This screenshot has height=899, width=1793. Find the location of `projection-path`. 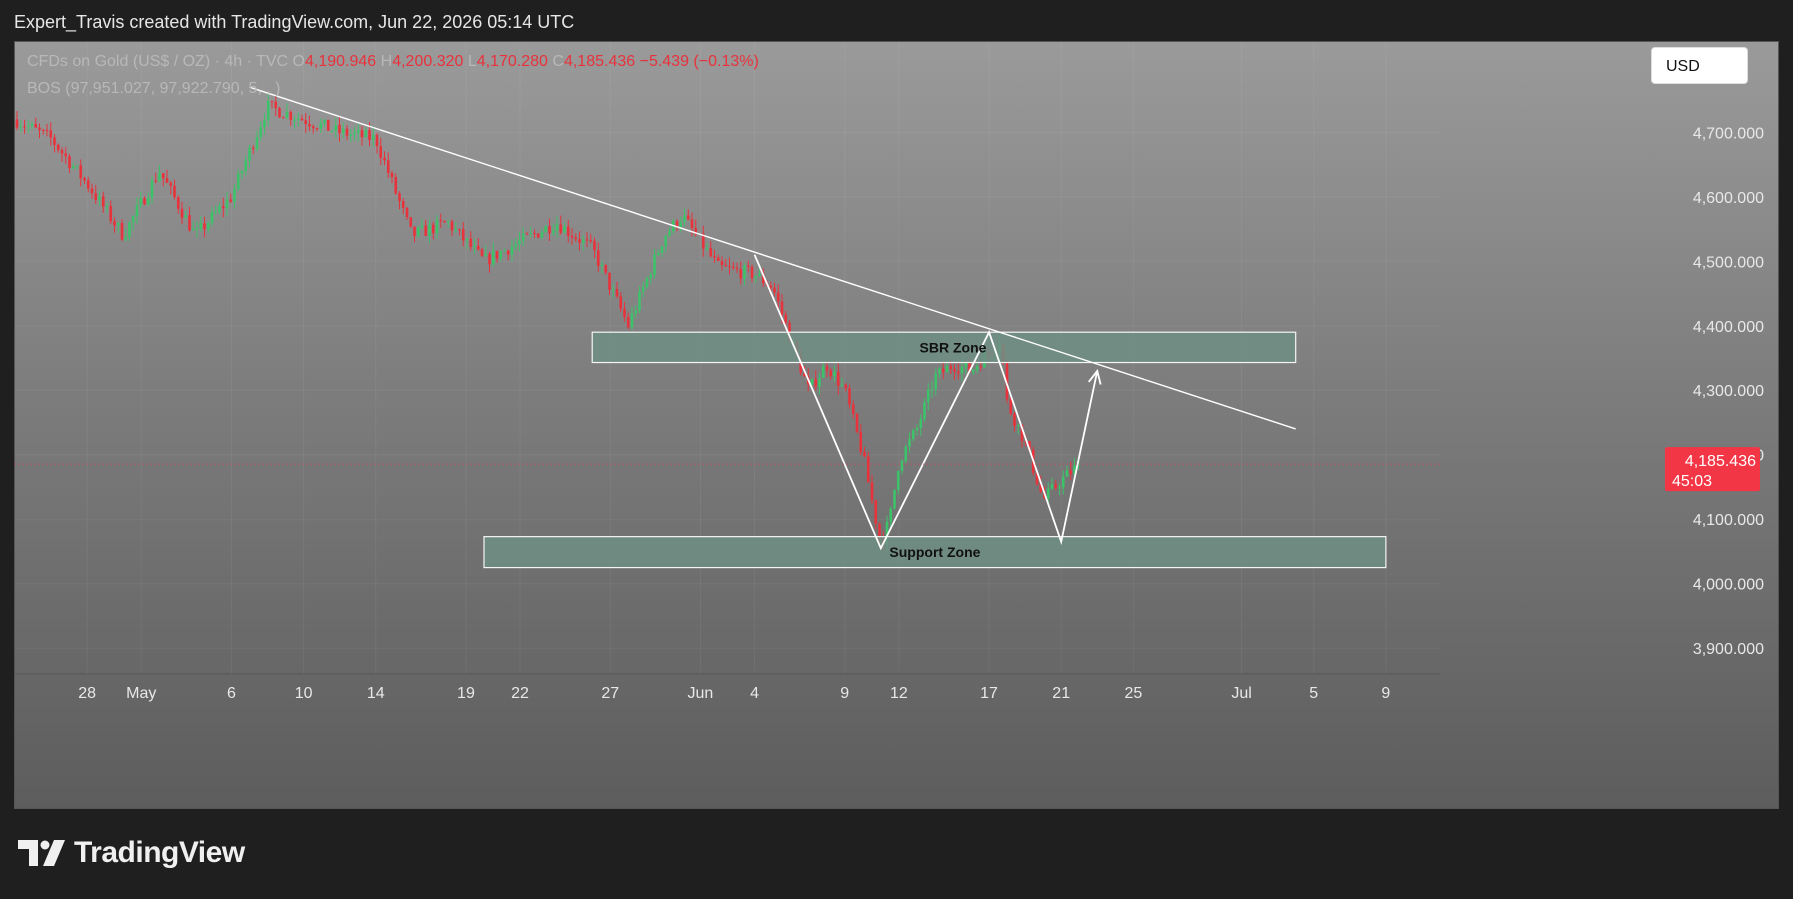

projection-path is located at coordinates (926, 402).